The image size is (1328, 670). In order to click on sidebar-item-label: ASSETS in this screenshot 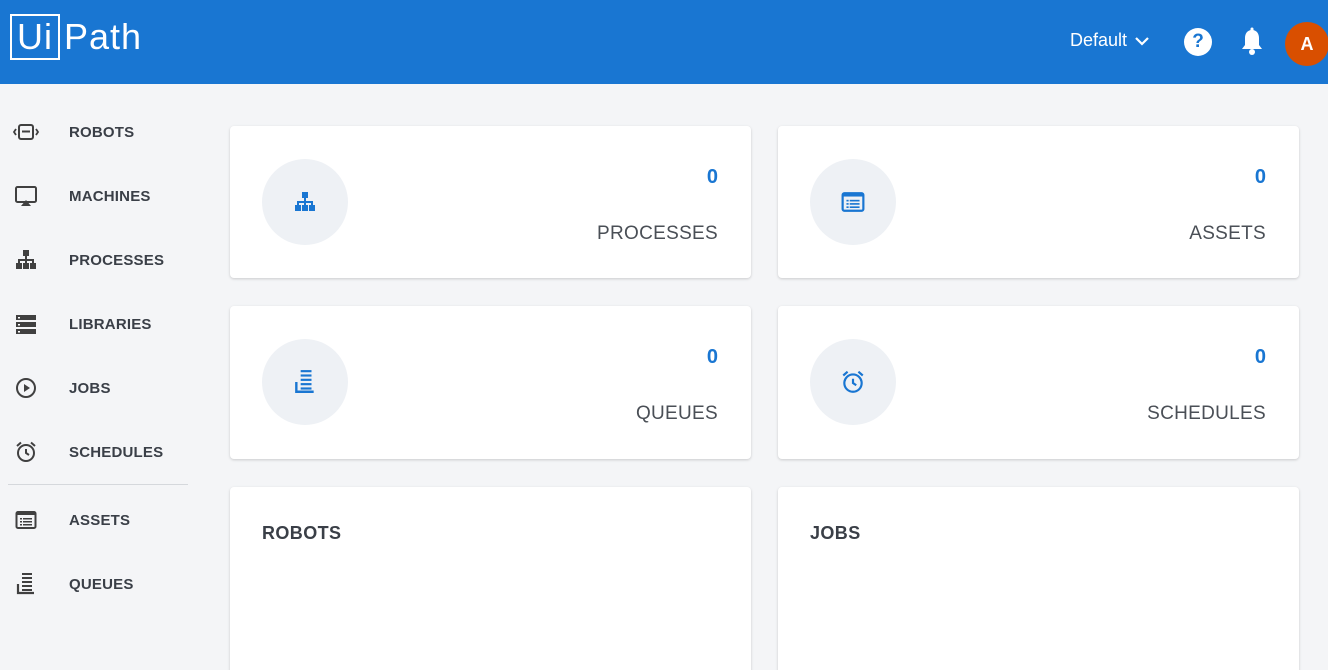, I will do `click(100, 520)`.